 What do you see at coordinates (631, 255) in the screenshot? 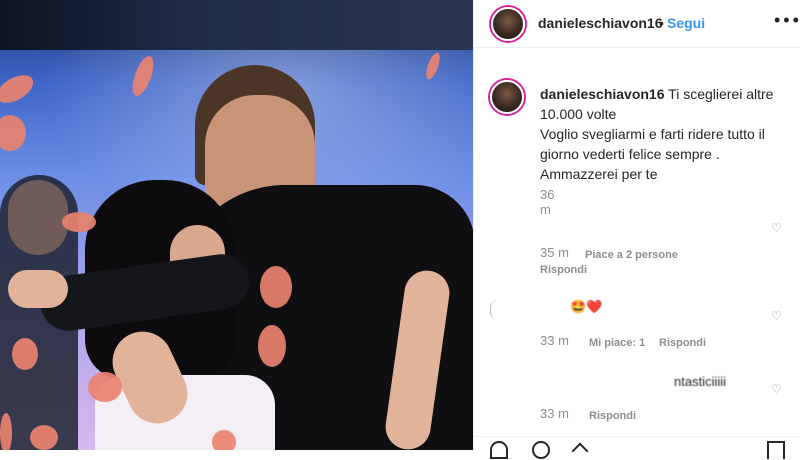
I see `comment-likes: Piace a 2 persone` at bounding box center [631, 255].